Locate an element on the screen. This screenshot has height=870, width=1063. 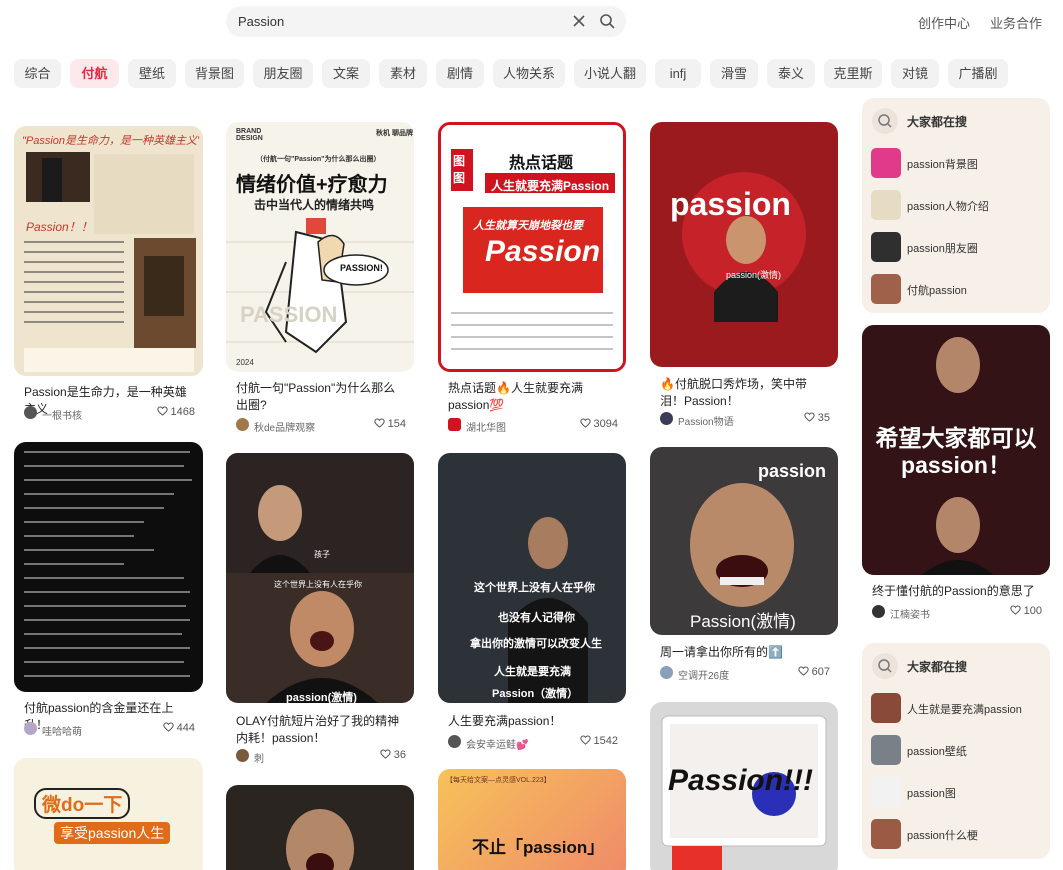
search-input: Passion is located at coordinates (261, 21).